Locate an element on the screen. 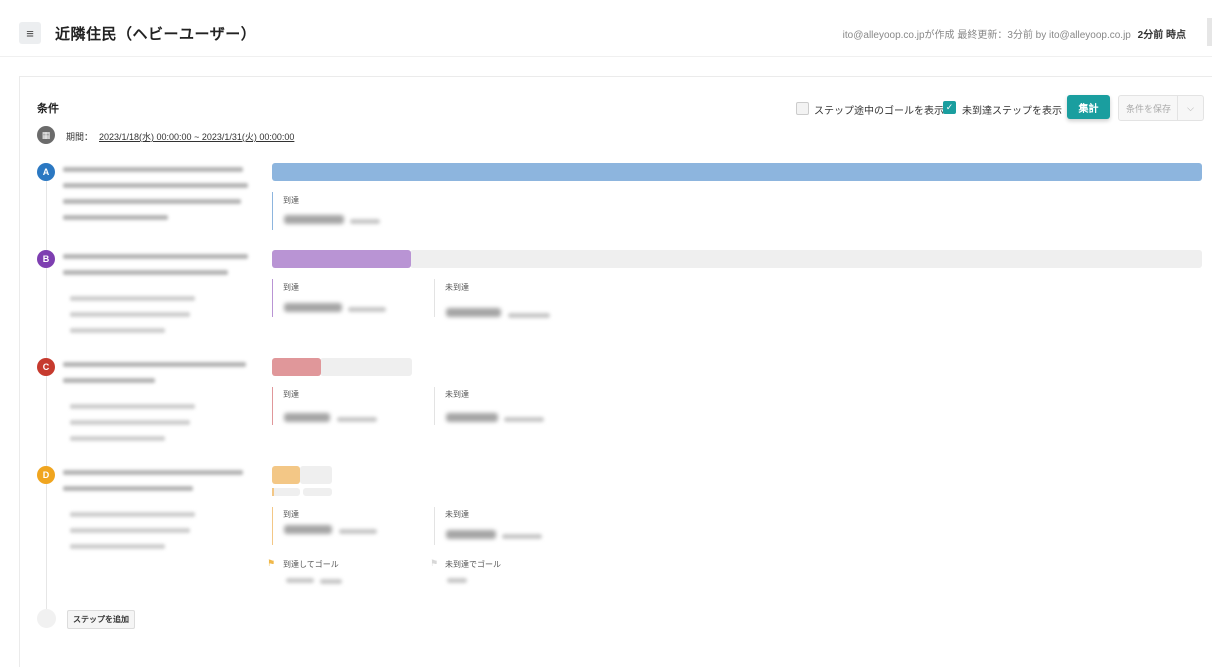  hamburger-icon: ≡ is located at coordinates (30, 33).